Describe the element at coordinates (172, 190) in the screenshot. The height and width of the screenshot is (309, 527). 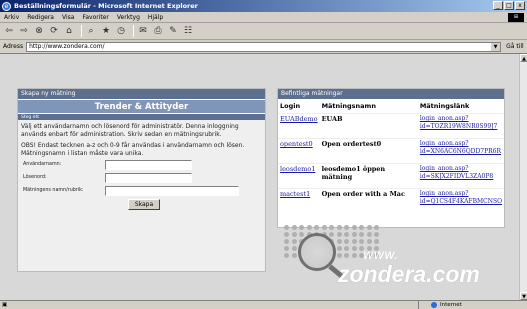
I see `survey-name-input` at that location.